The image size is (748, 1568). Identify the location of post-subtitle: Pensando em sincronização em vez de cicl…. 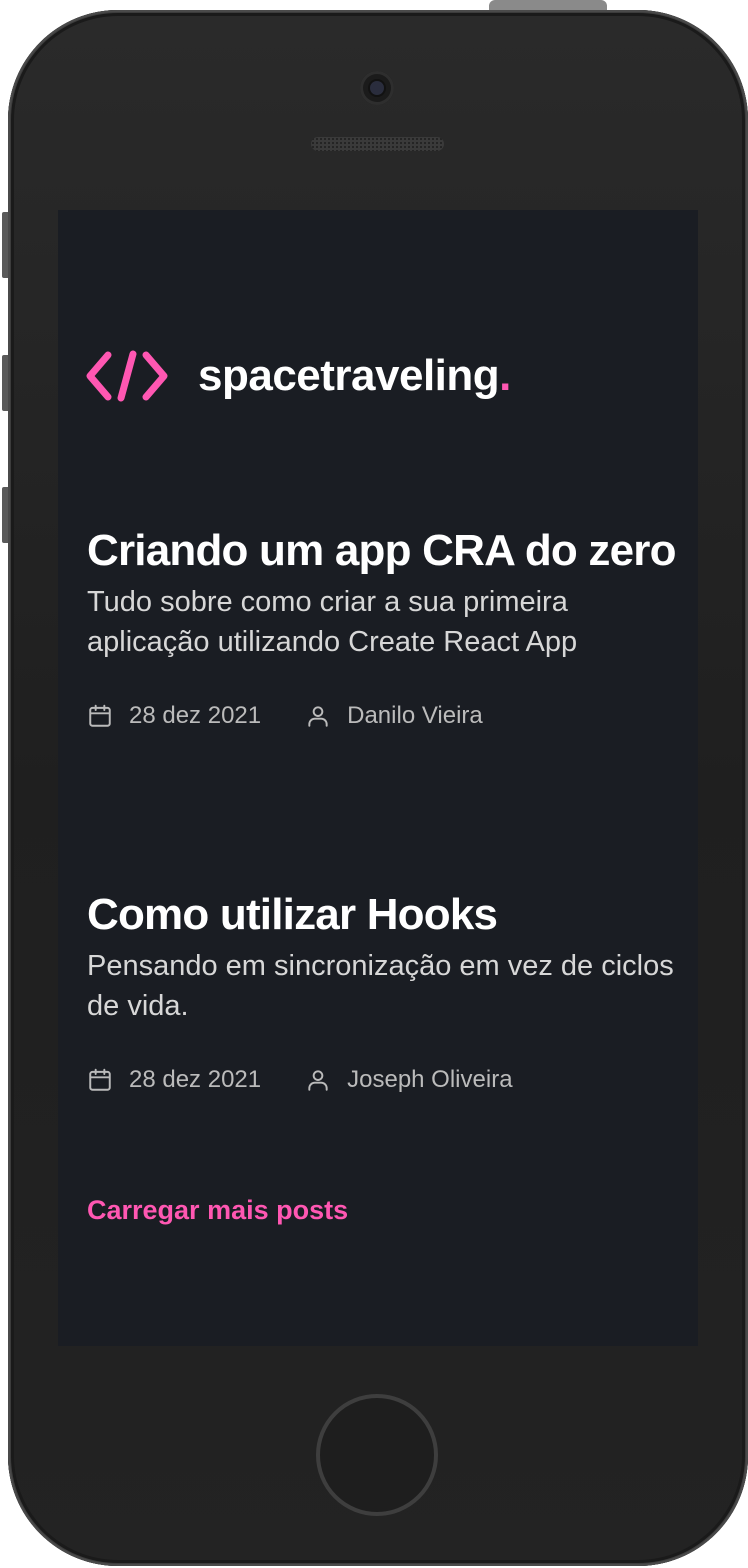
(380, 986).